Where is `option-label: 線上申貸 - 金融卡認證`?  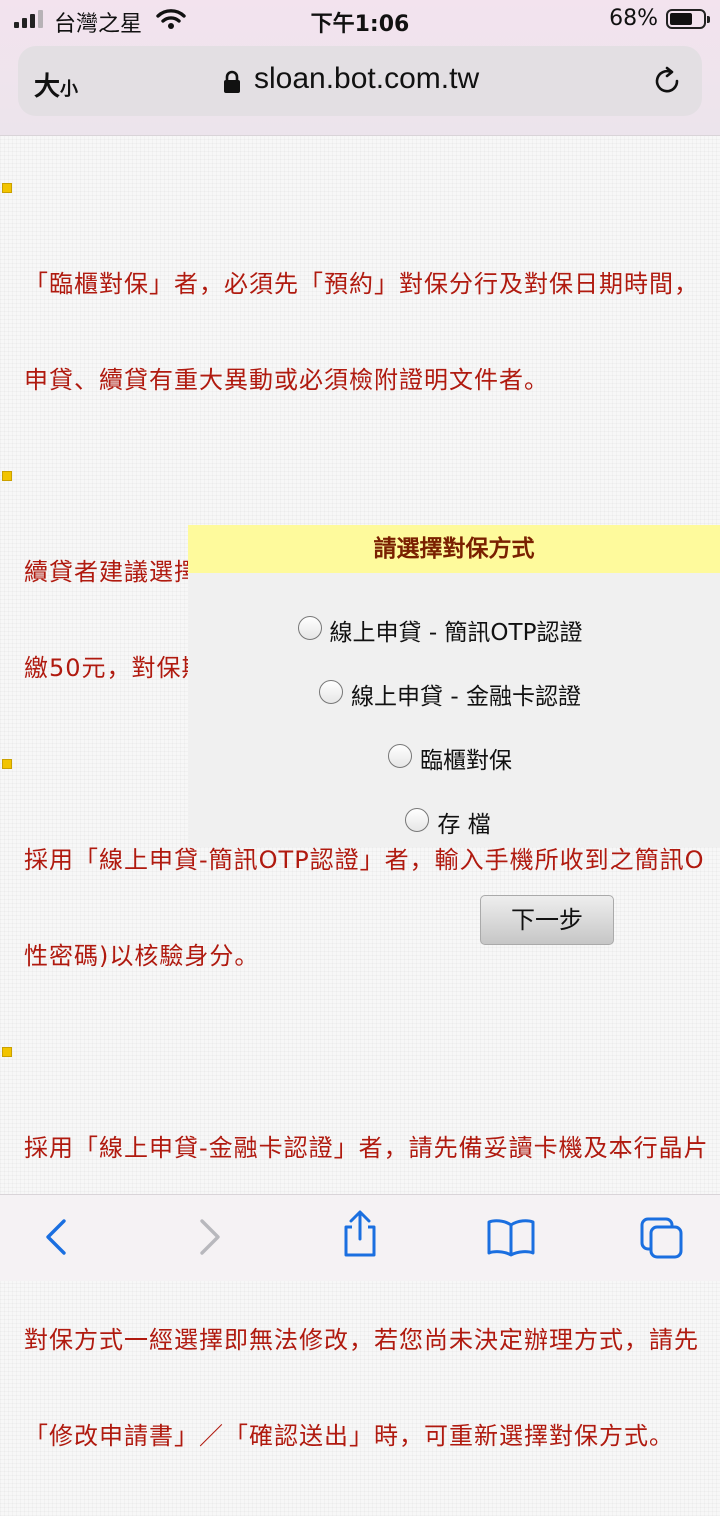 option-label: 線上申貸 - 金融卡認證 is located at coordinates (466, 697).